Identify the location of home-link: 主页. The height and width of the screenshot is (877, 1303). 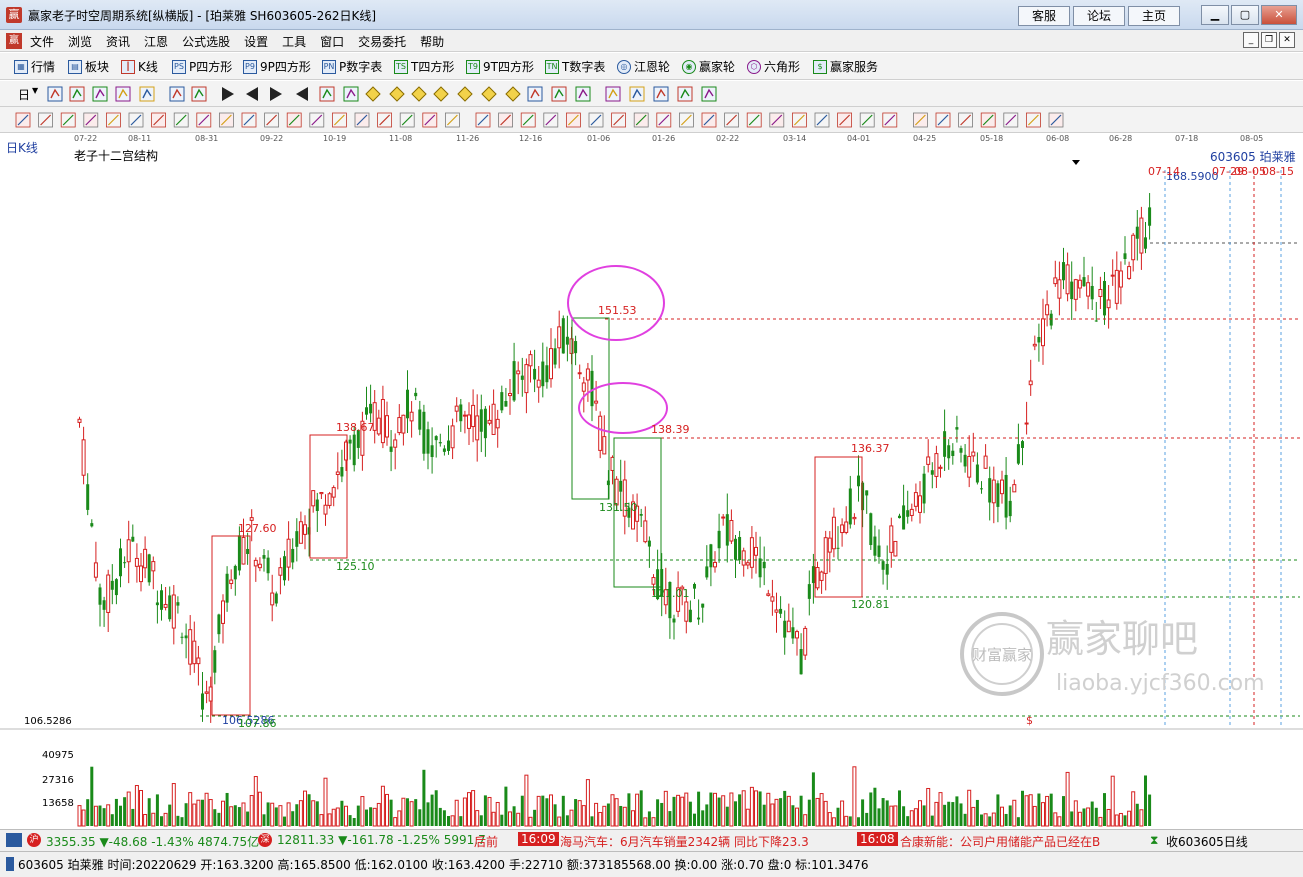
(1154, 16).